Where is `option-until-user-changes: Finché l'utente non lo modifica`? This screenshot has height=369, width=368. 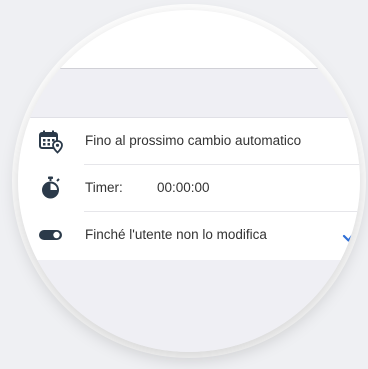 option-until-user-changes: Finché l'utente non lo modifica is located at coordinates (189, 235).